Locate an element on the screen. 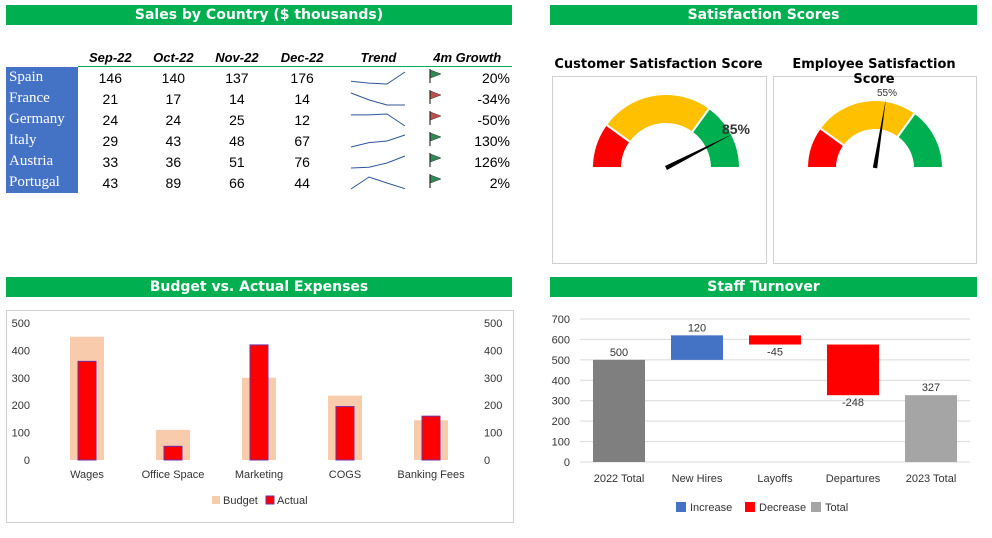  sales-value-cell: 137 is located at coordinates (237, 77).